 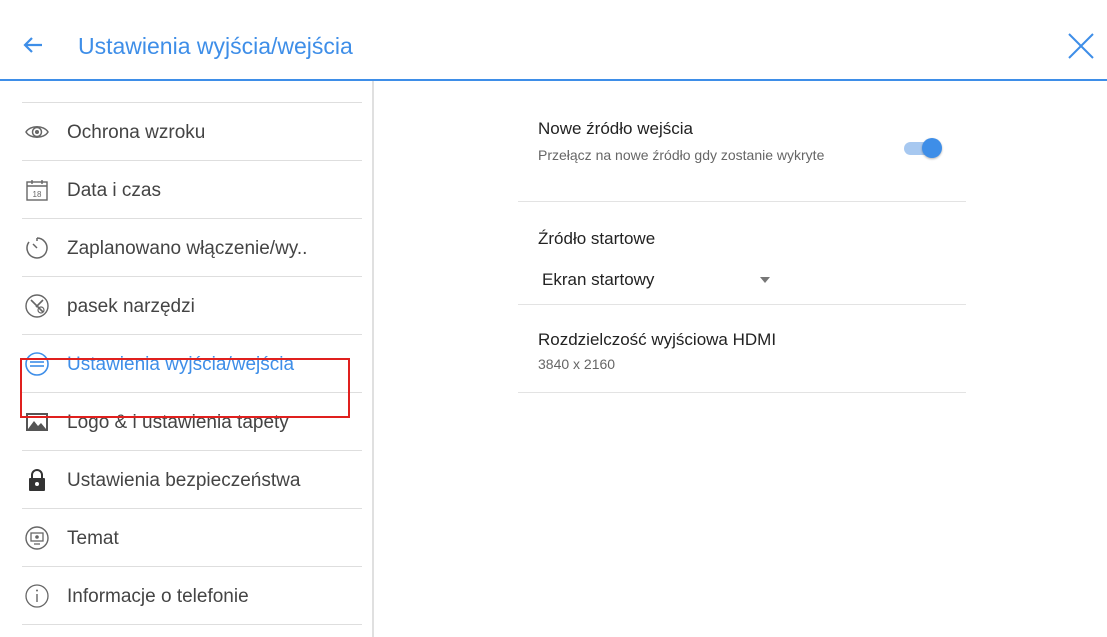 I want to click on dropdown-arrow-icon, so click(x=765, y=280).